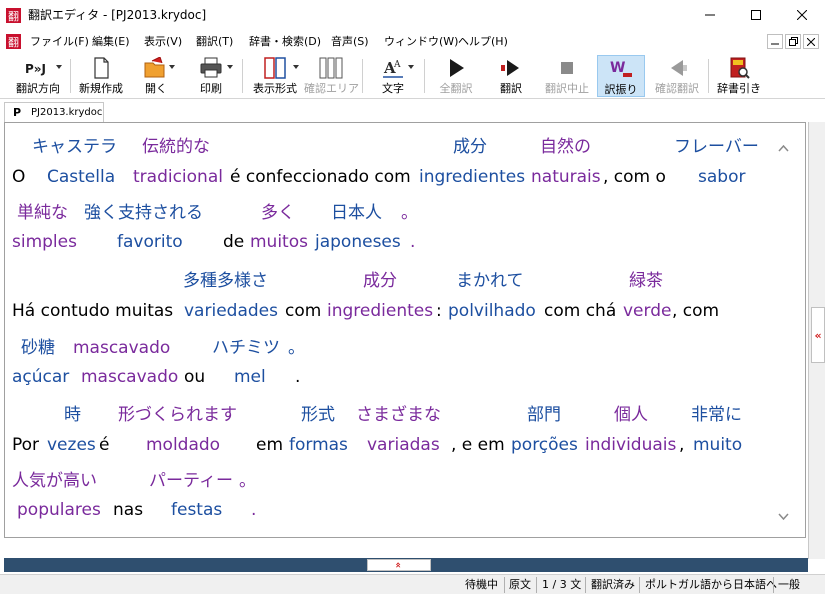 The height and width of the screenshot is (594, 825). I want to click on source-word: tradicional, so click(178, 177).